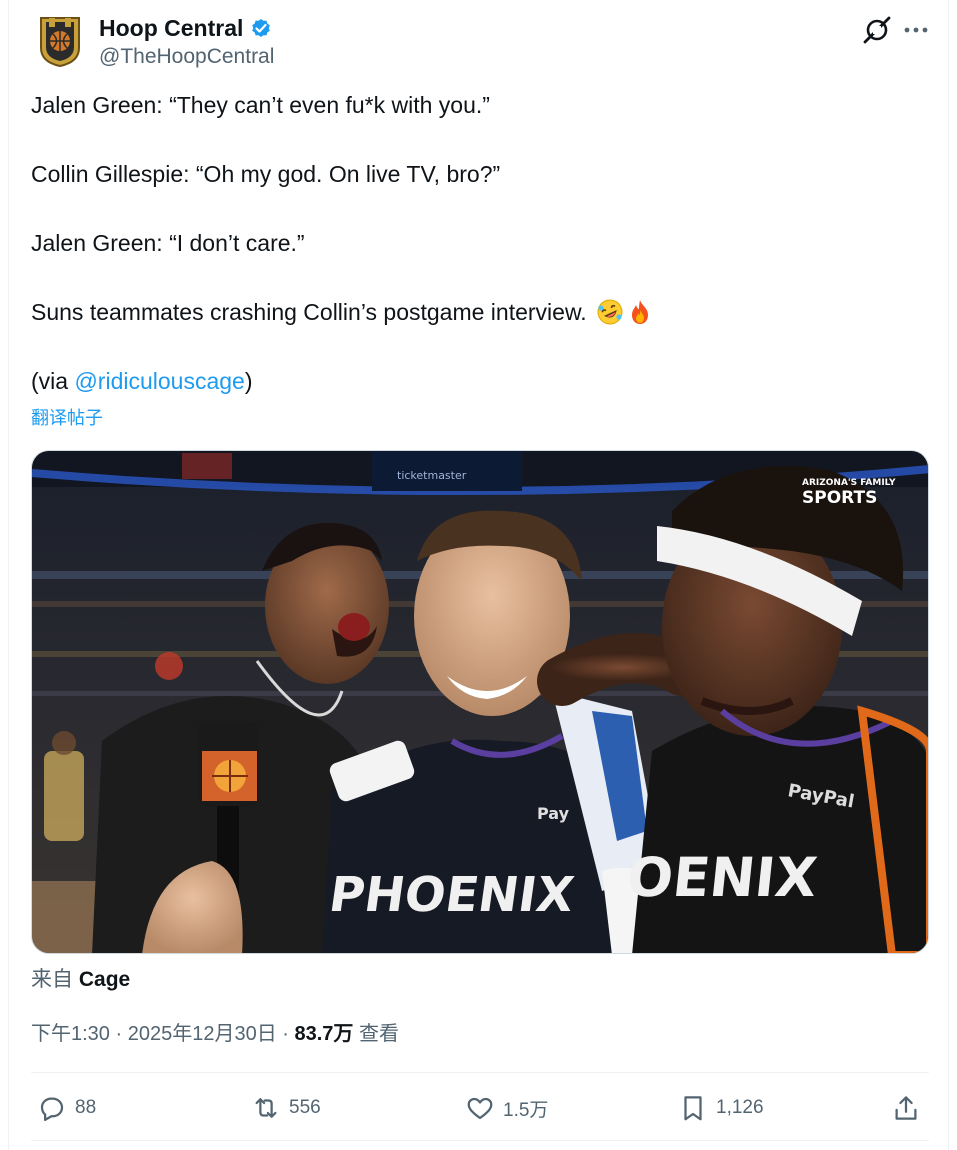 This screenshot has height=1150, width=957. What do you see at coordinates (70, 1034) in the screenshot?
I see `tweet-time: 下午1:30` at bounding box center [70, 1034].